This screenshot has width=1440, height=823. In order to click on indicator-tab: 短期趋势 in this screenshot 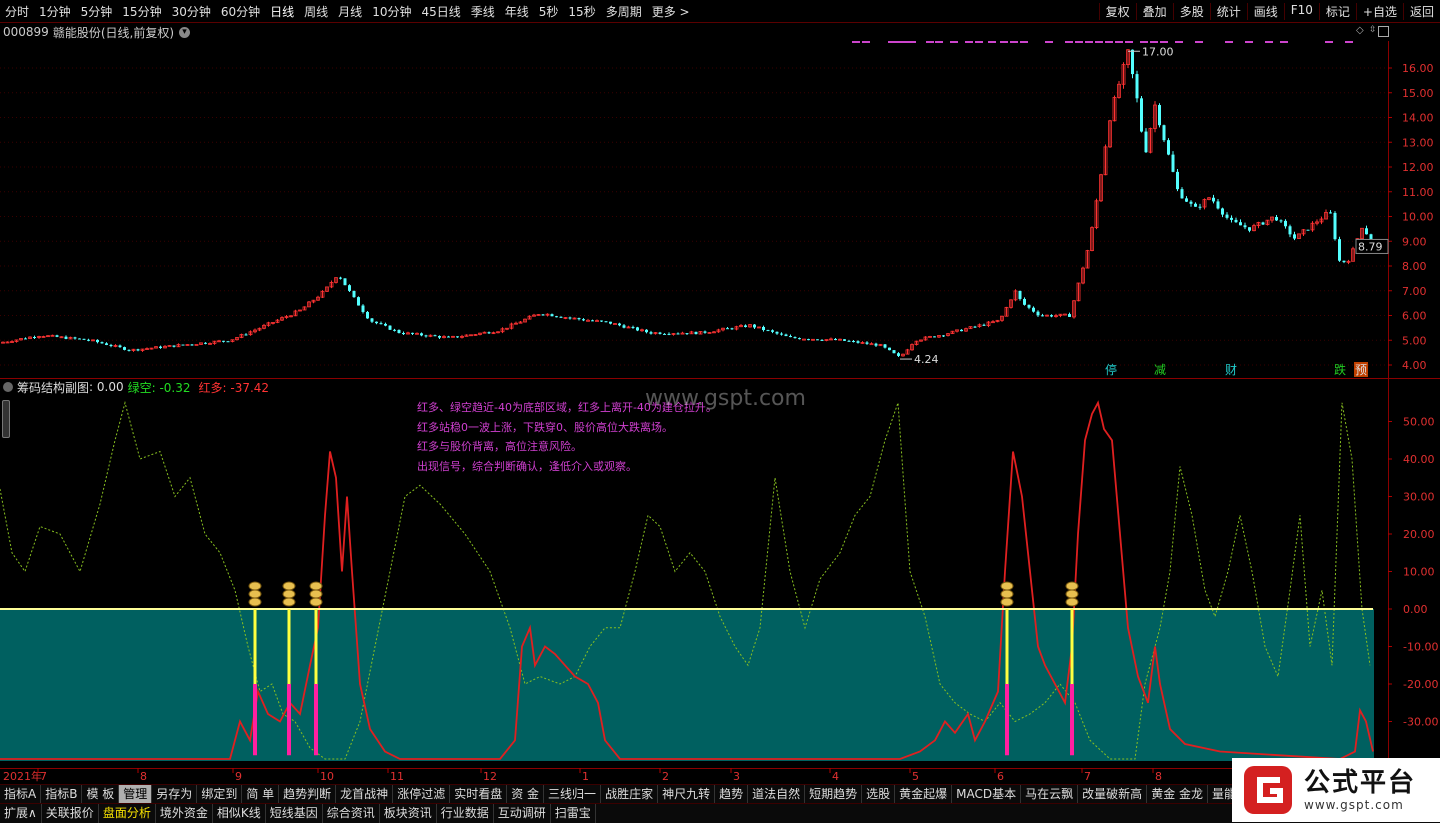, I will do `click(834, 794)`.